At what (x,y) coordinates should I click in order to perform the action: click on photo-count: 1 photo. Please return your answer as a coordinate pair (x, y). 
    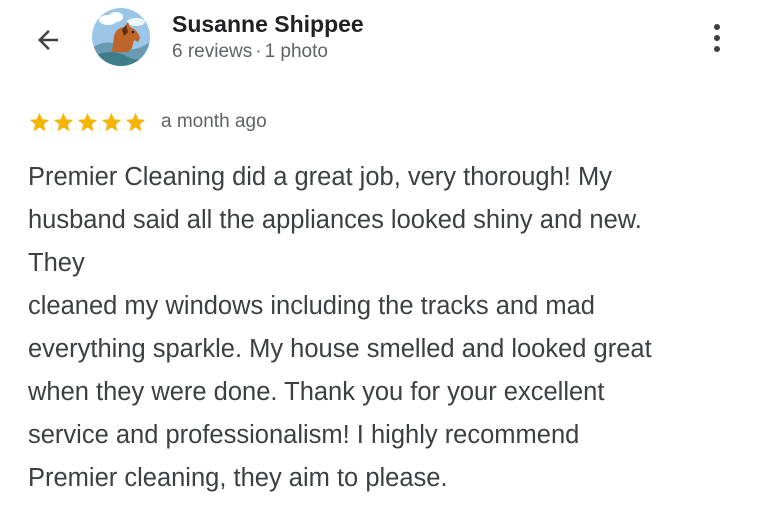
    Looking at the image, I should click on (296, 51).